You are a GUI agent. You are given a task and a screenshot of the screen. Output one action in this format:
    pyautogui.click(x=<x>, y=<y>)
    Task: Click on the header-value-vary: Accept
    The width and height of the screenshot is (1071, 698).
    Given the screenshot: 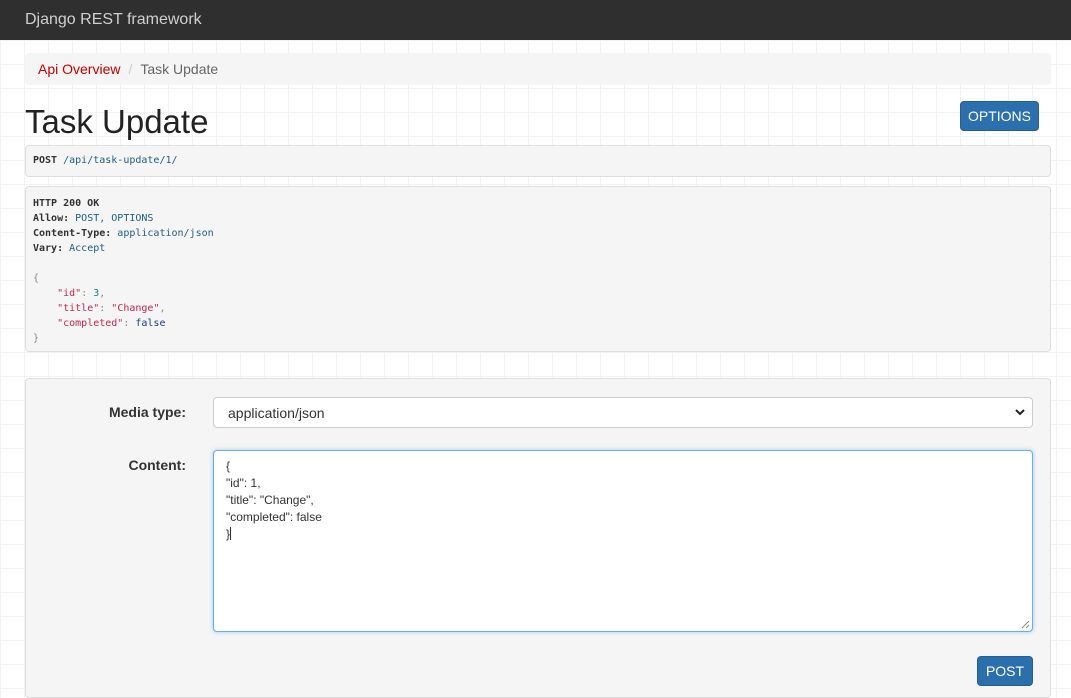 What is the action you would take?
    pyautogui.click(x=87, y=248)
    